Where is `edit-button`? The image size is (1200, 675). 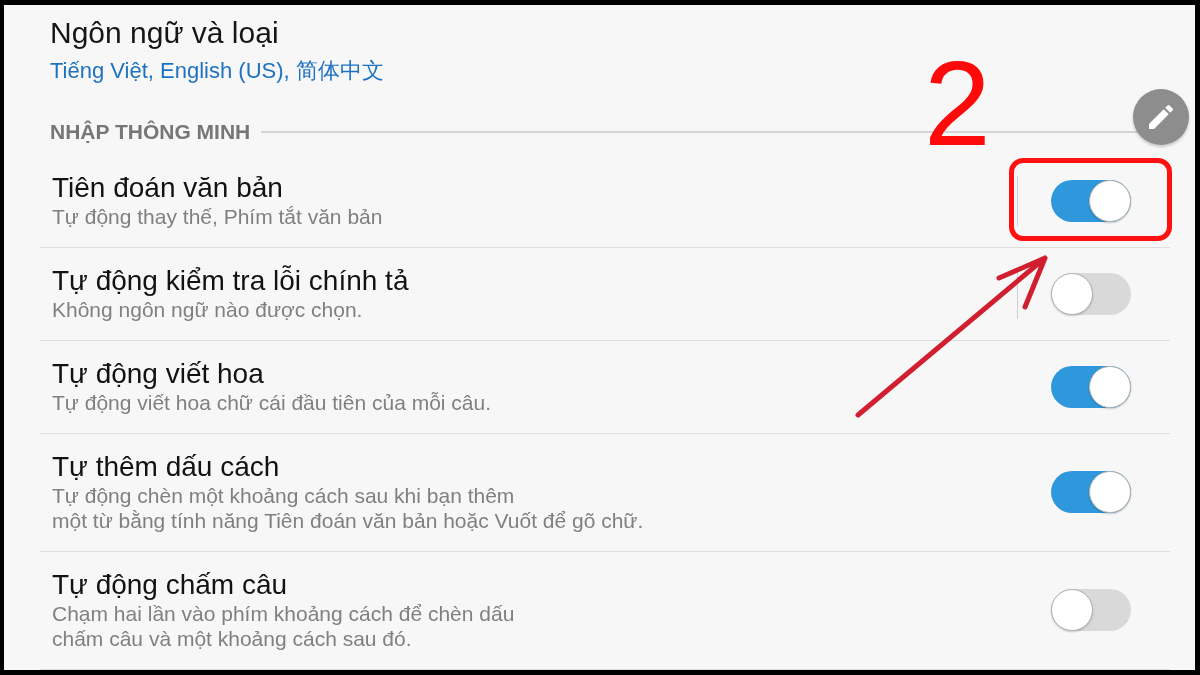 edit-button is located at coordinates (1161, 117).